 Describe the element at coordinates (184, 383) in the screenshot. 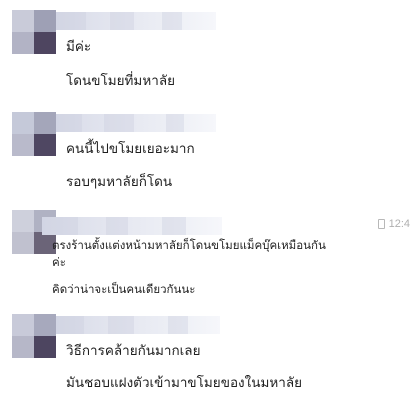

I see `message-text: มันชอบแฝงตัวเข้ามาขโมยของในมหาลัย` at that location.